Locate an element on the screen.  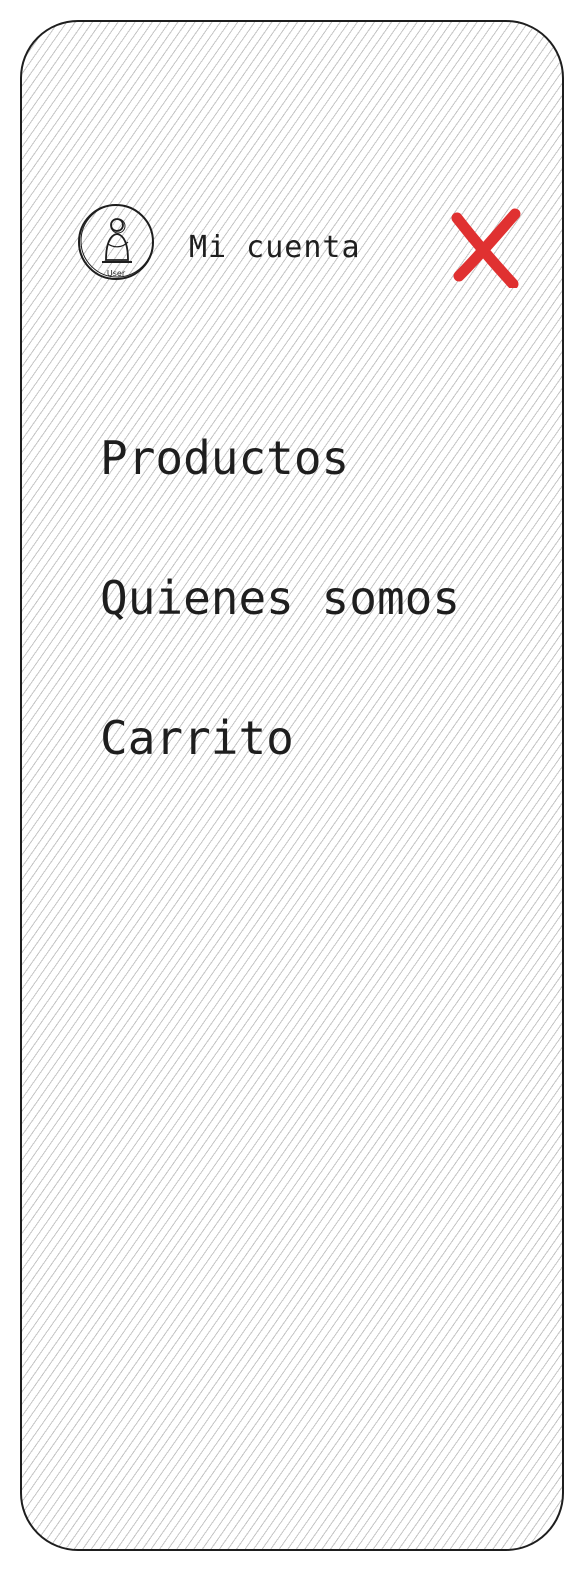
nav-item-quienes-somos: Quienes somos is located at coordinates (280, 598).